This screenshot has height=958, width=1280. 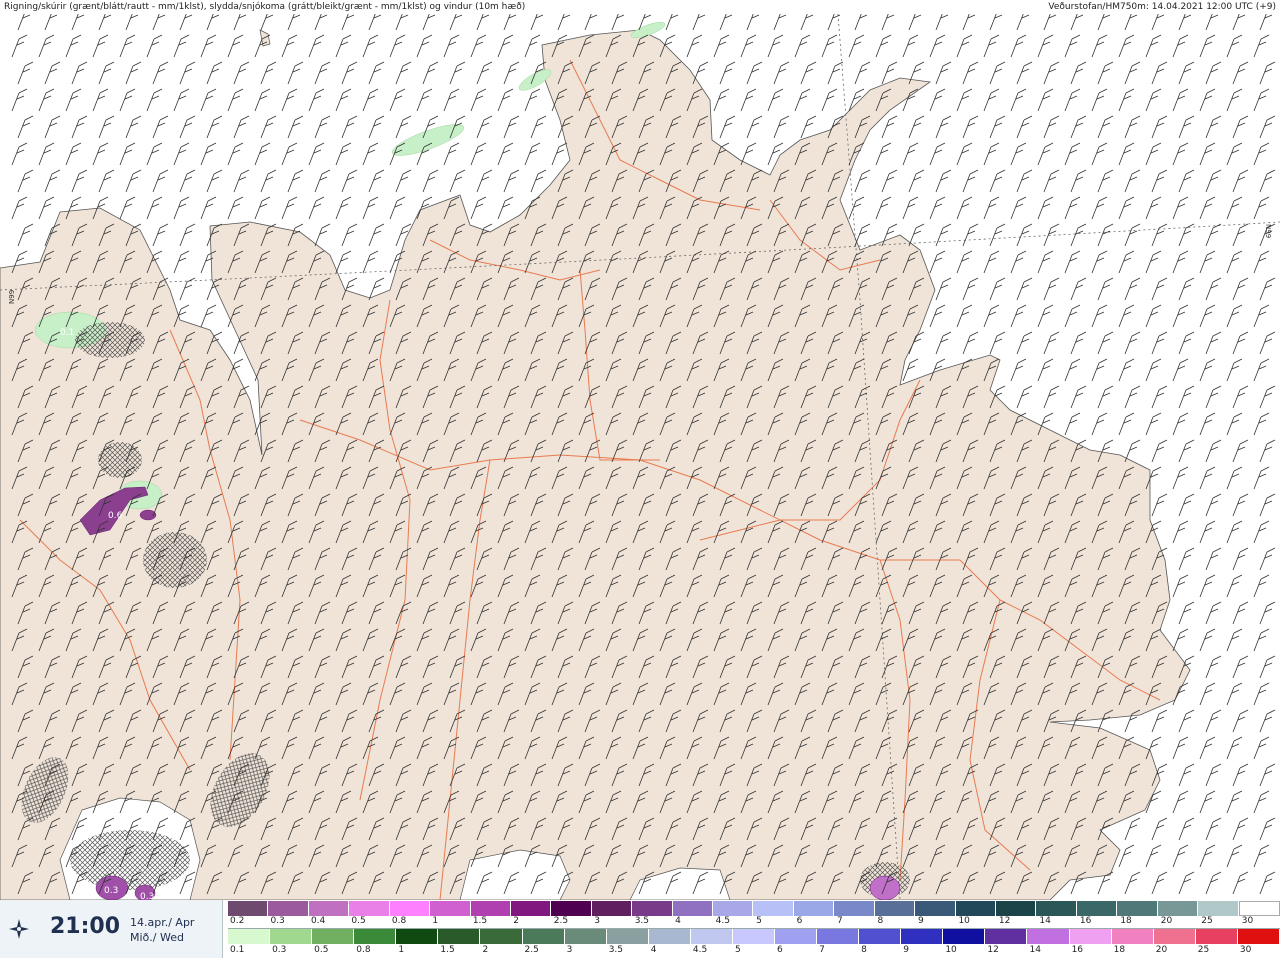 I want to click on compass-icon, so click(x=19, y=929).